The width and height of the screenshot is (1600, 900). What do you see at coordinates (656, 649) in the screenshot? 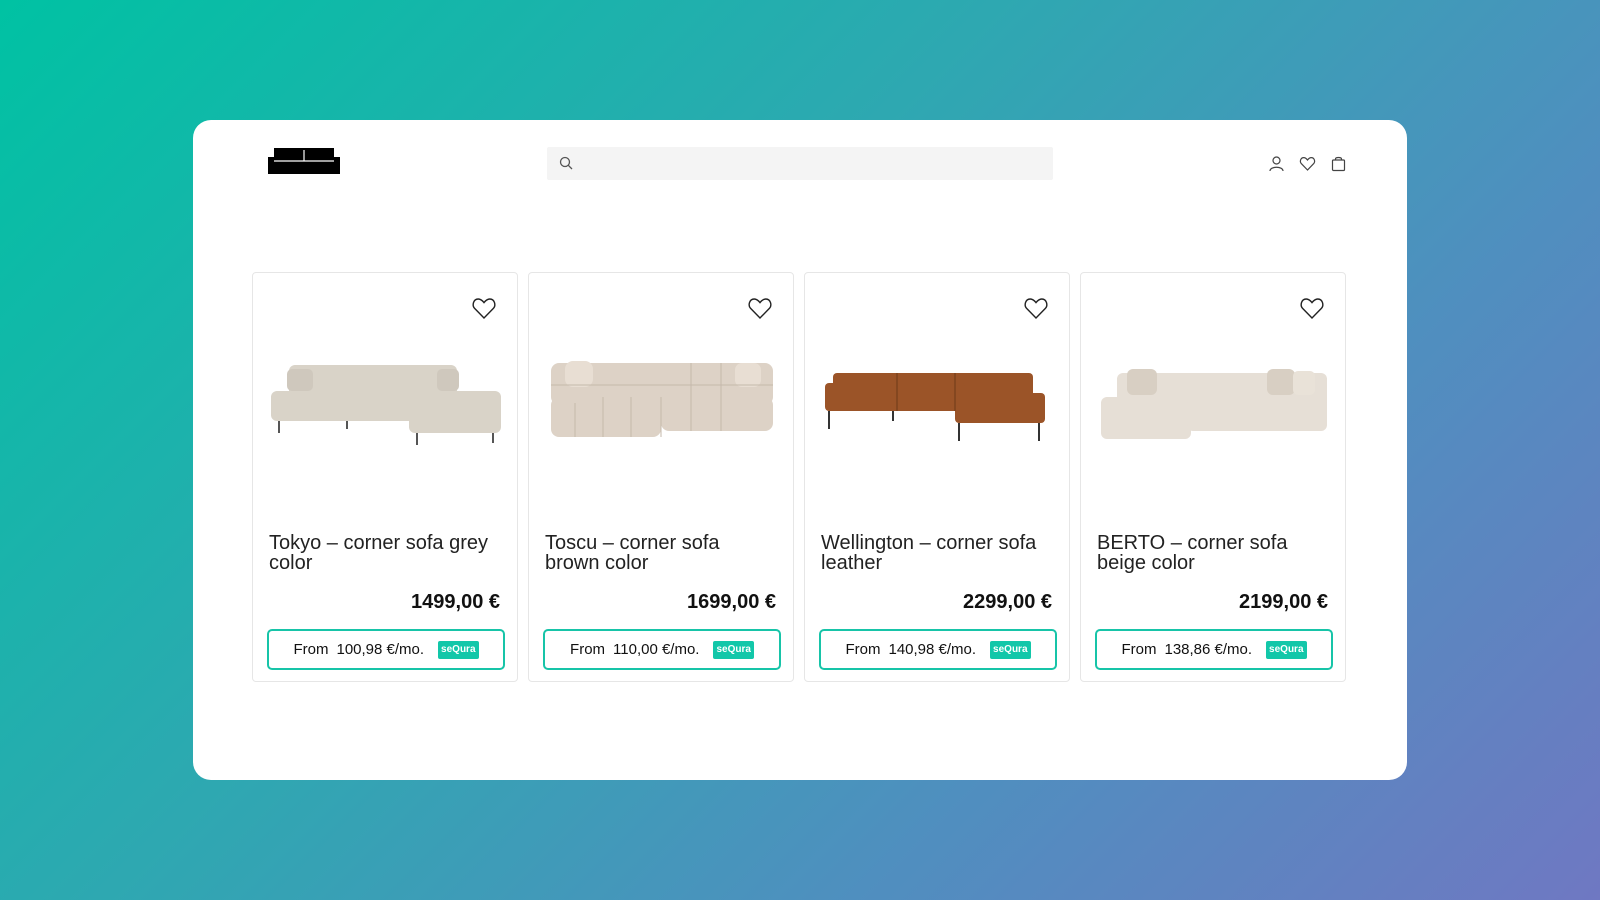
I see `finance-amount: 110,00 €/mo.` at bounding box center [656, 649].